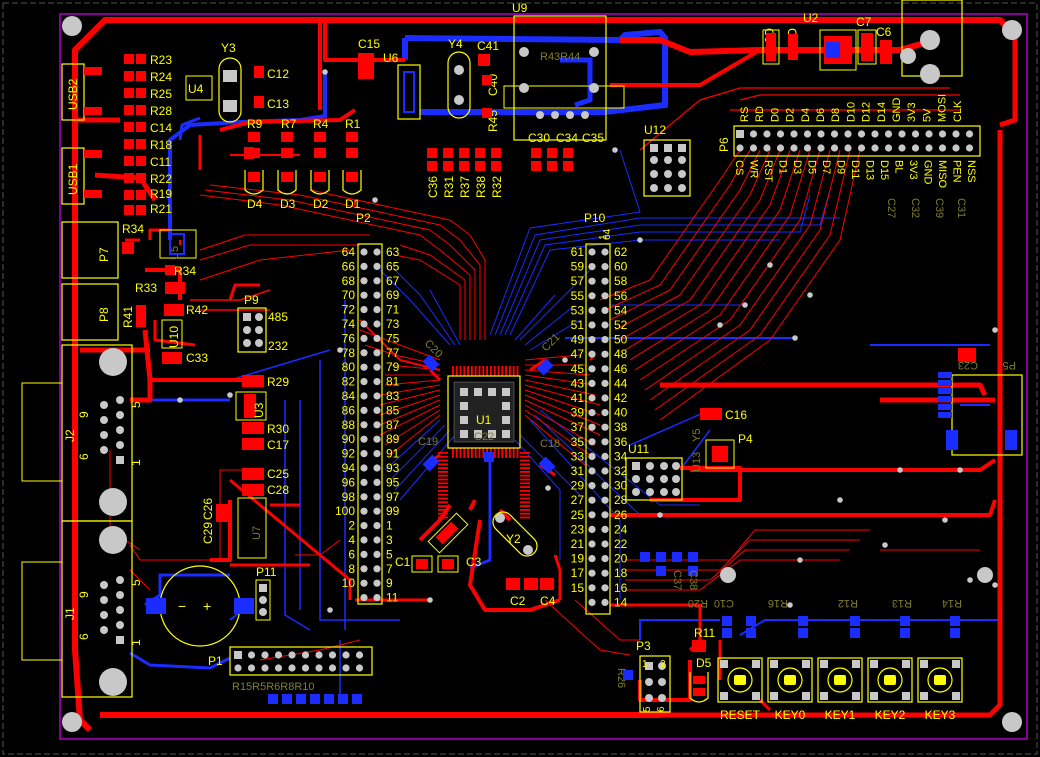 This screenshot has height=757, width=1040. I want to click on r1-label: R1, so click(353, 124).